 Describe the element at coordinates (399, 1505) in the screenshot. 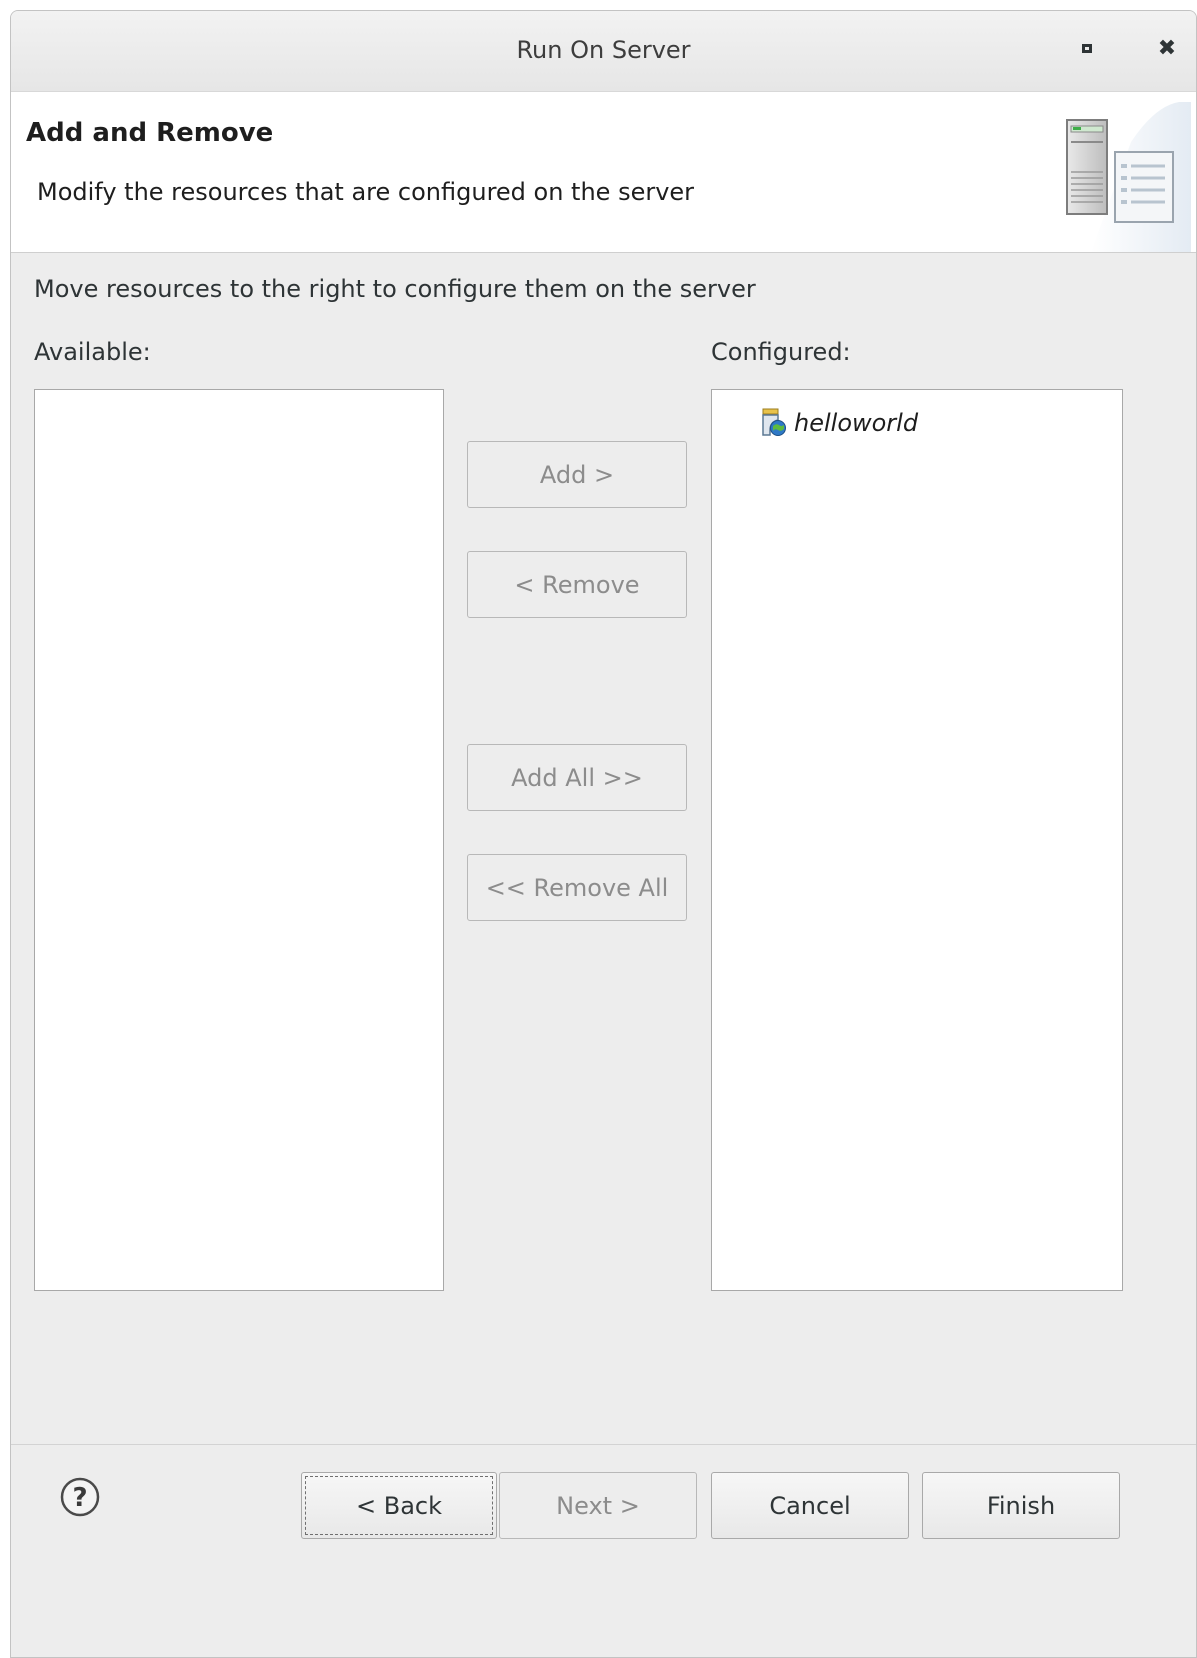

I see `back-button: < Back` at that location.